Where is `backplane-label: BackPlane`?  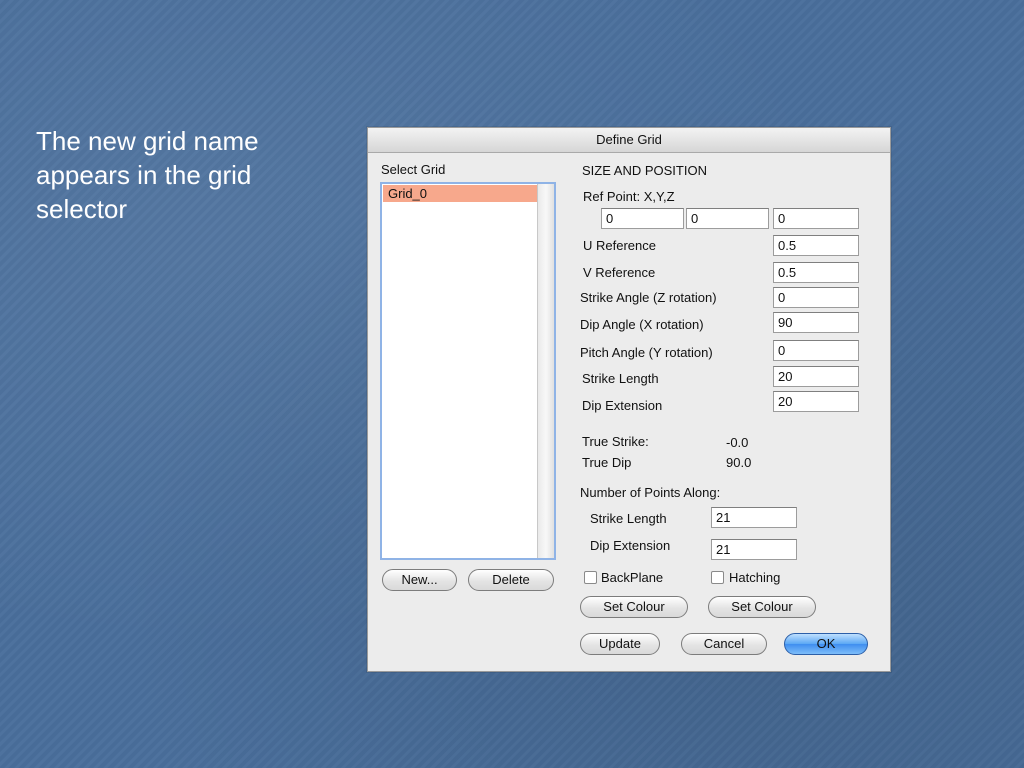
backplane-label: BackPlane is located at coordinates (632, 577).